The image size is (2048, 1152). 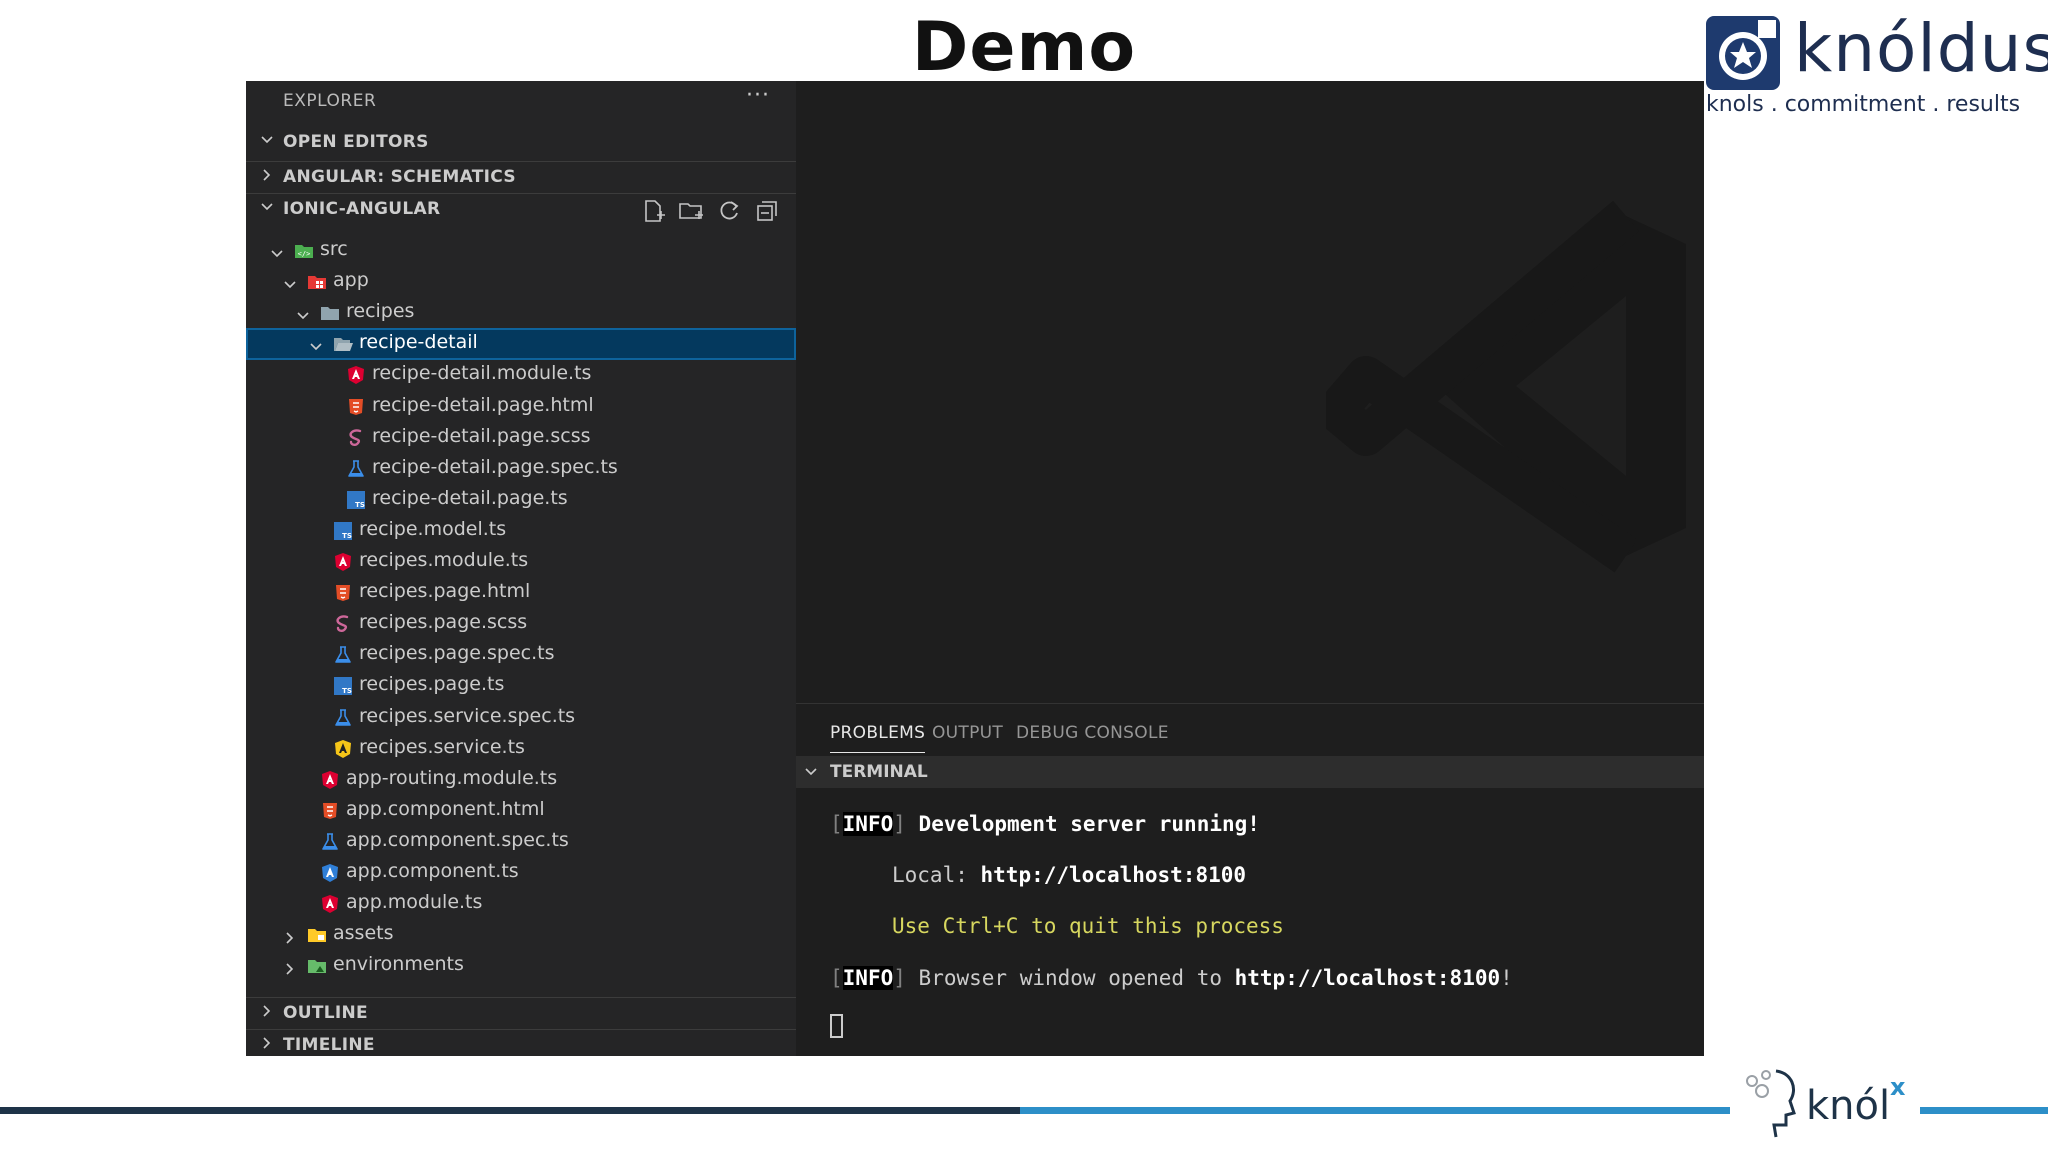 I want to click on vscode-watermark-icon, so click(x=1506, y=386).